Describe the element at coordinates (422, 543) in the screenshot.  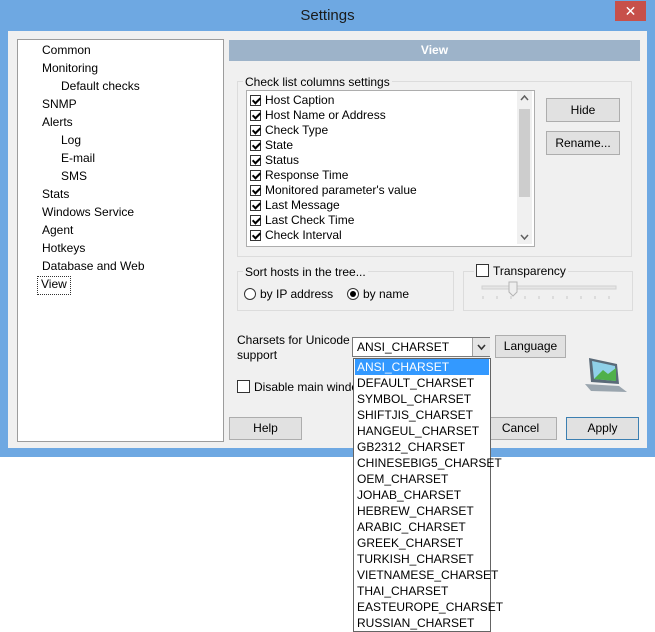
I see `dropdown-option: GREEK_CHARSET` at that location.